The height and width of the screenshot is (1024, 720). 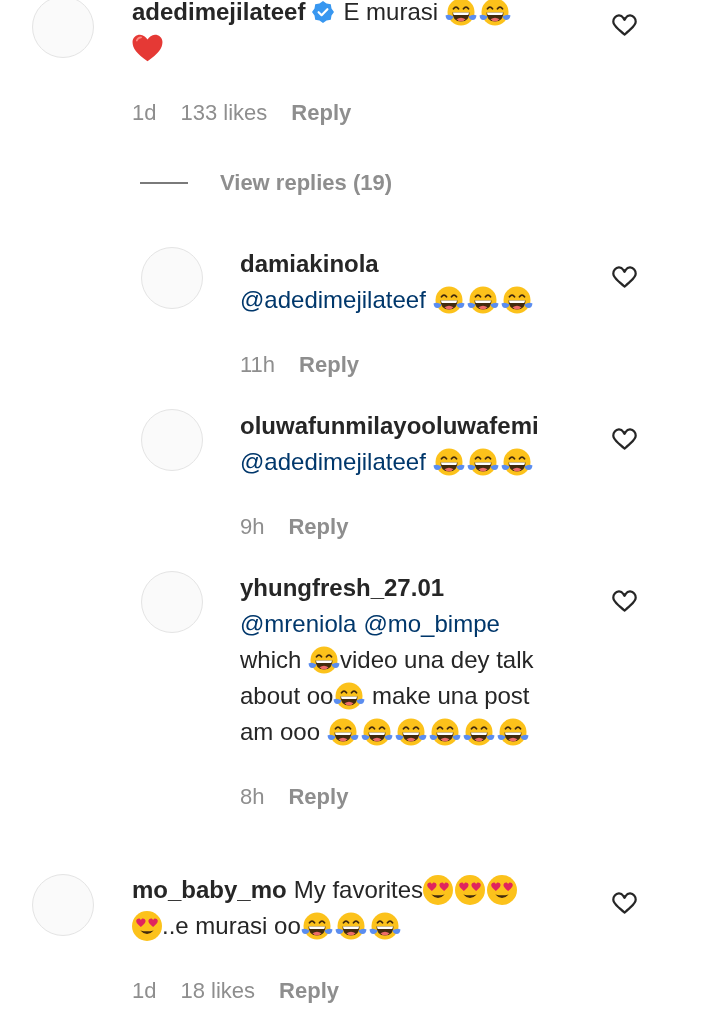 What do you see at coordinates (450, 696) in the screenshot?
I see `comment-text: make una post` at bounding box center [450, 696].